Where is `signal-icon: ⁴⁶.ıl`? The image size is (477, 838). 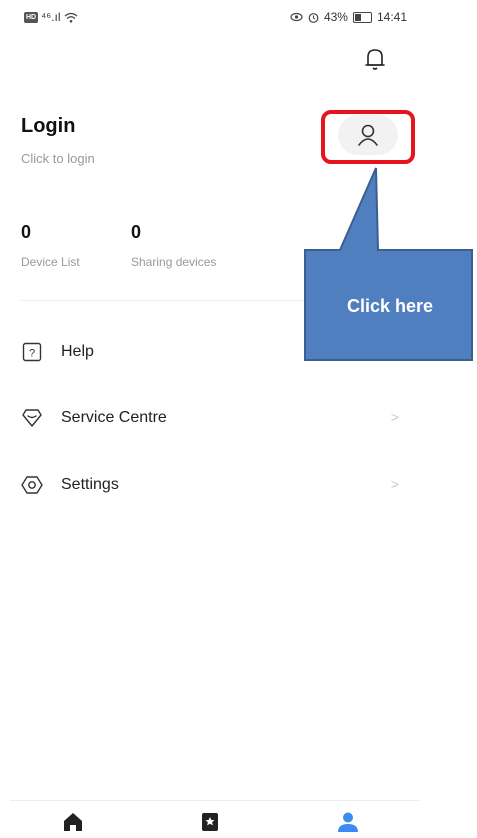 signal-icon: ⁴⁶.ıl is located at coordinates (51, 17).